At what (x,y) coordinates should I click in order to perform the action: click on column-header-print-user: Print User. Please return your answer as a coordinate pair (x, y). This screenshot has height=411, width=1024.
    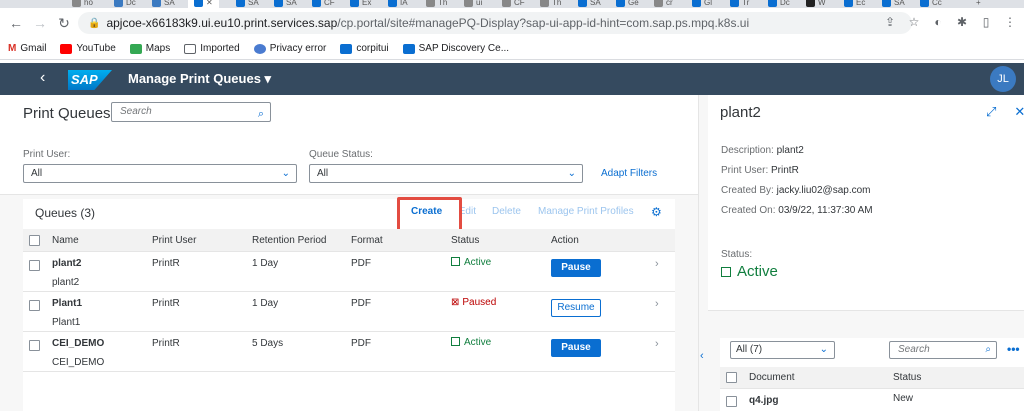
    Looking at the image, I should click on (174, 240).